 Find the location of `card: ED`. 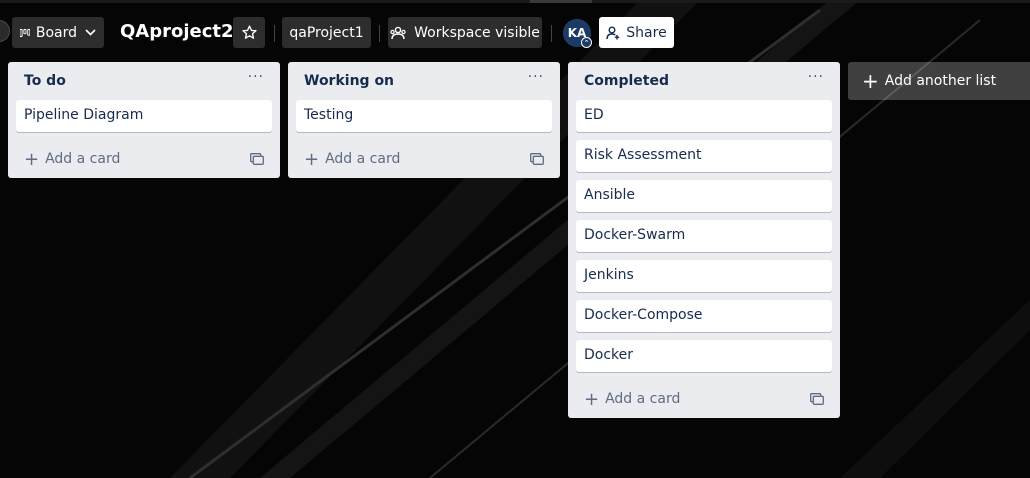

card: ED is located at coordinates (704, 116).